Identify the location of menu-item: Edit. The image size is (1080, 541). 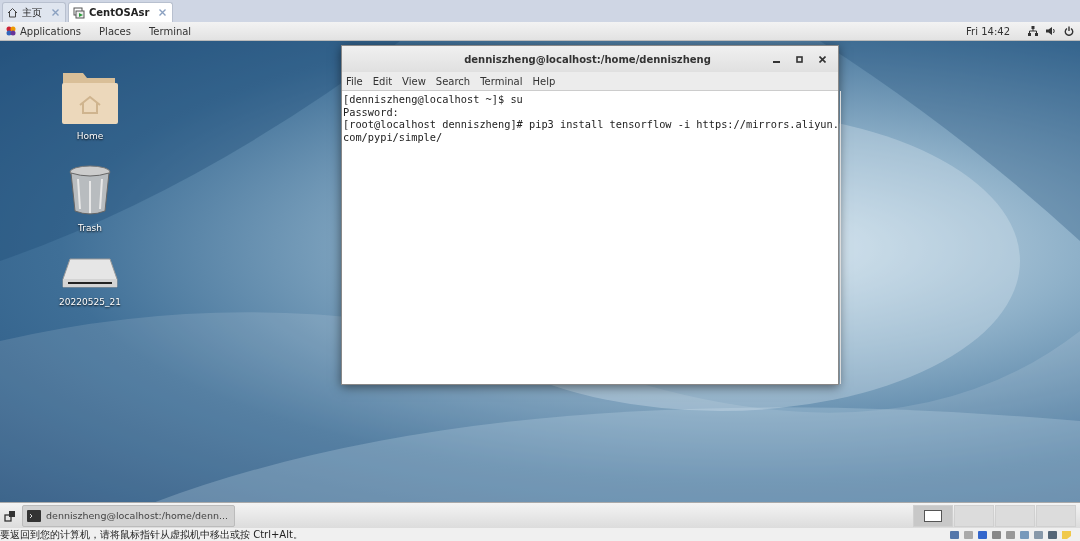
(382, 81).